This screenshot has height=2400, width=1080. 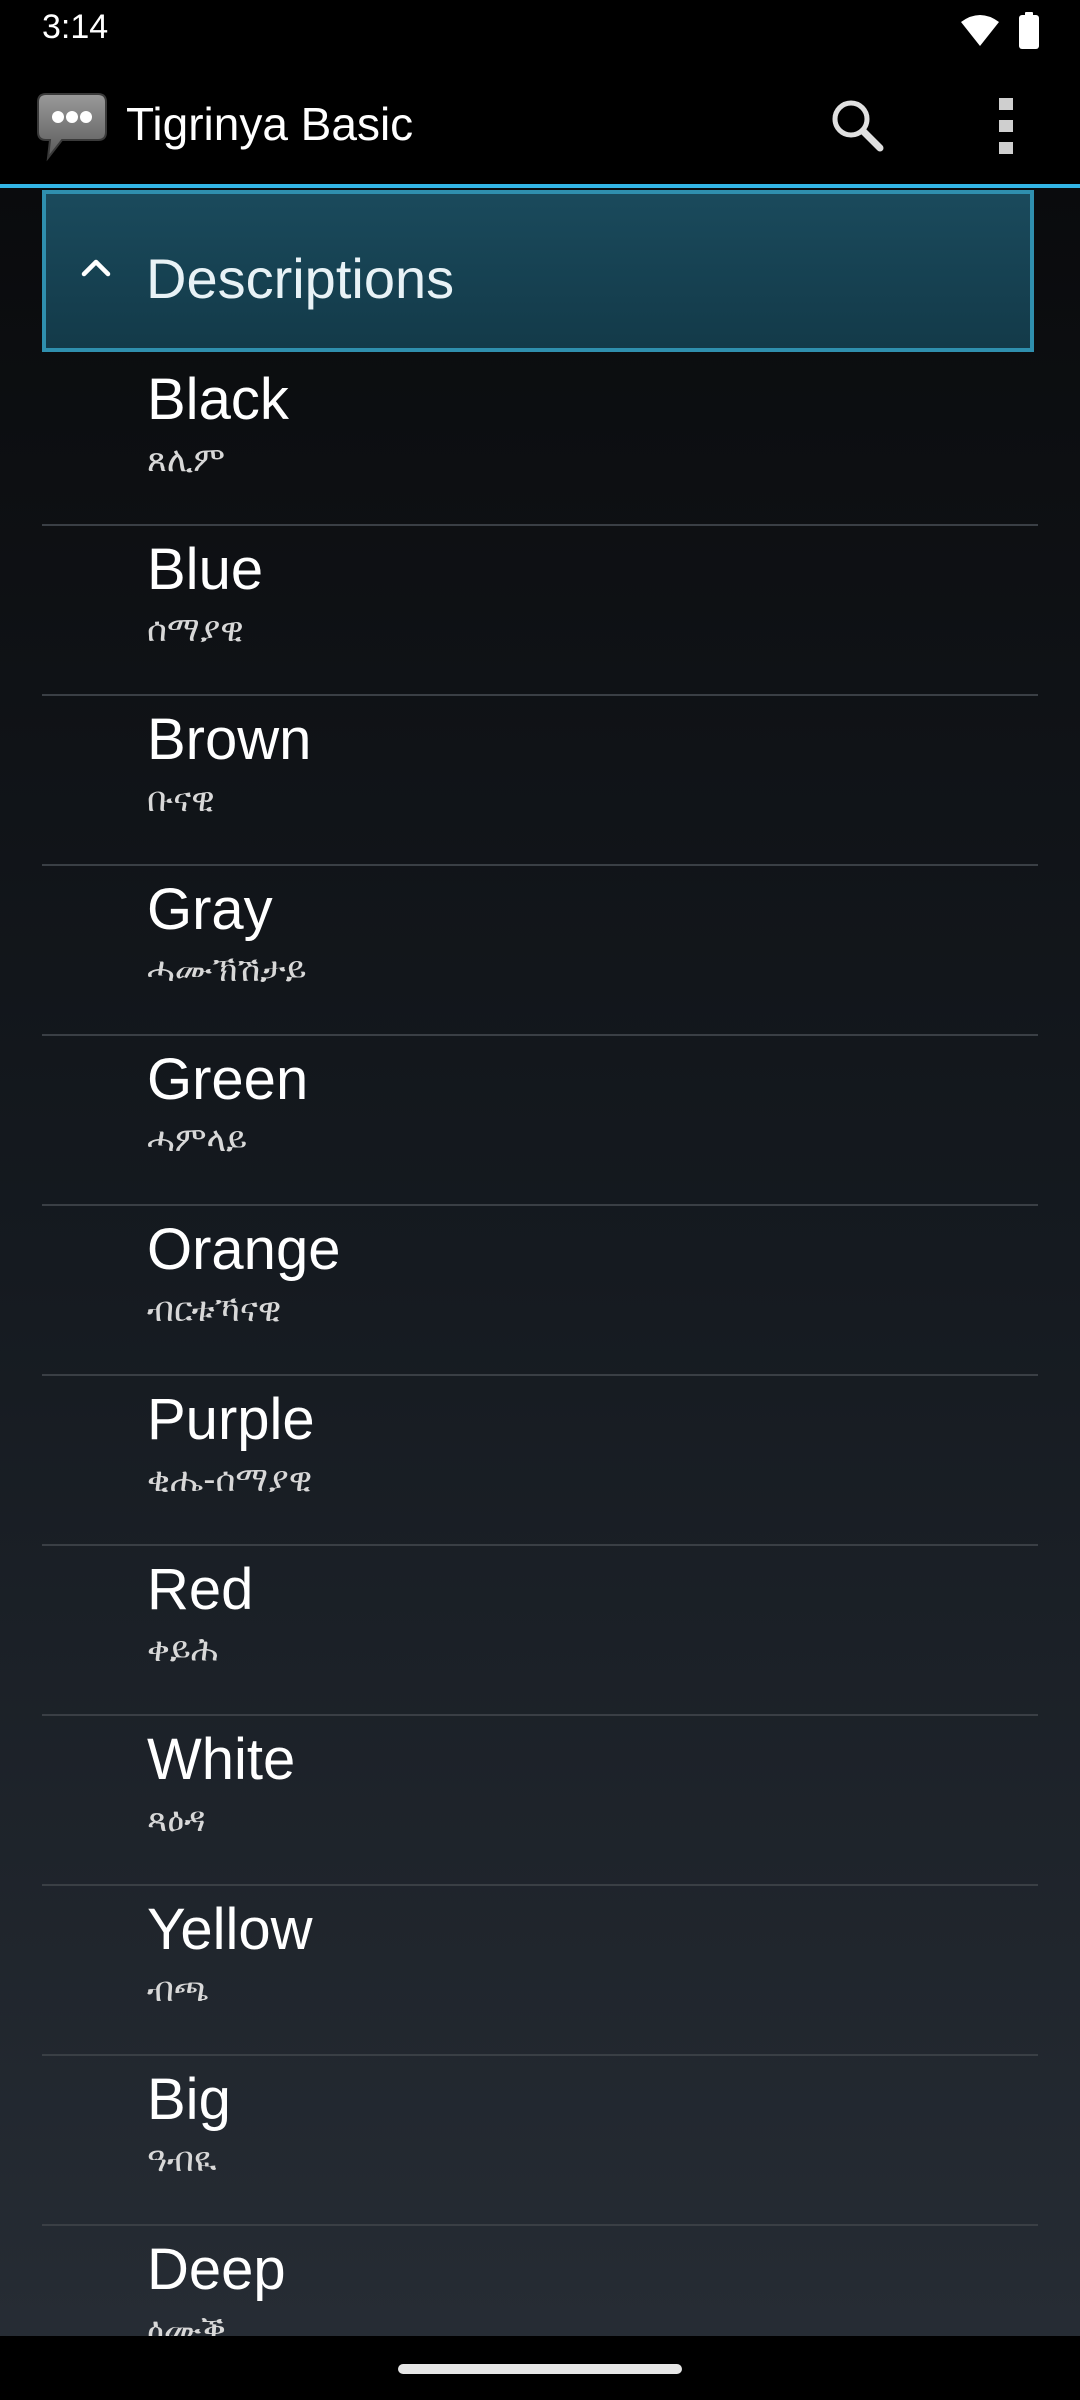 What do you see at coordinates (216, 2269) in the screenshot?
I see `english-word: Deep` at bounding box center [216, 2269].